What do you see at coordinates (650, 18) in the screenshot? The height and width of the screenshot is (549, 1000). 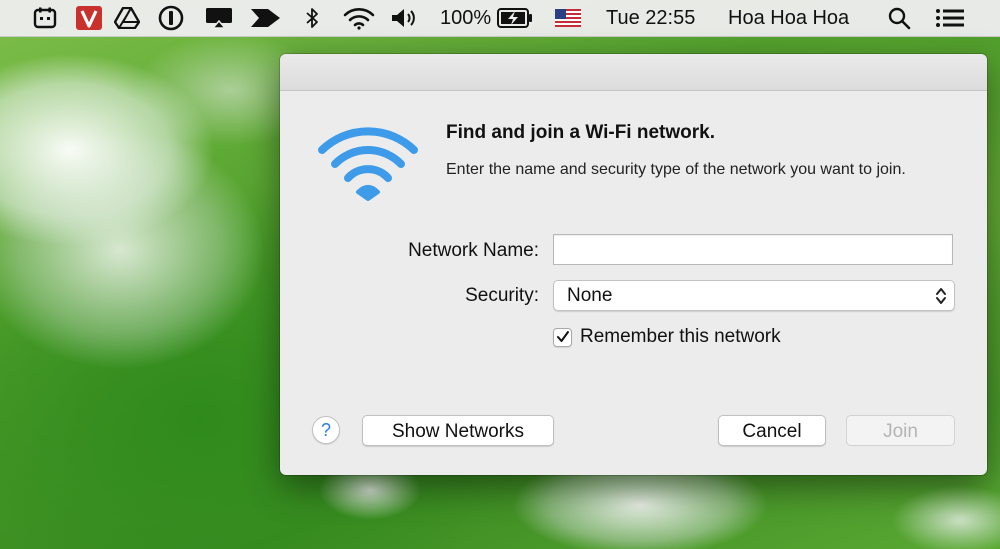 I see `menubar-clock: Tue 22:55` at bounding box center [650, 18].